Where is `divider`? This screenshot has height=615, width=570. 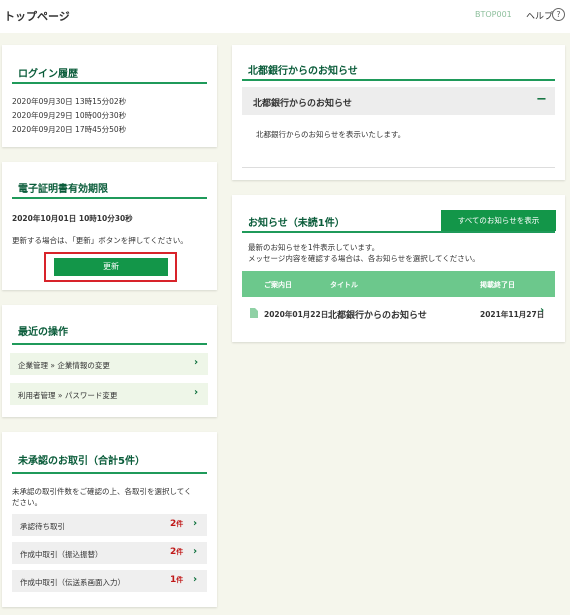
divider is located at coordinates (398, 167).